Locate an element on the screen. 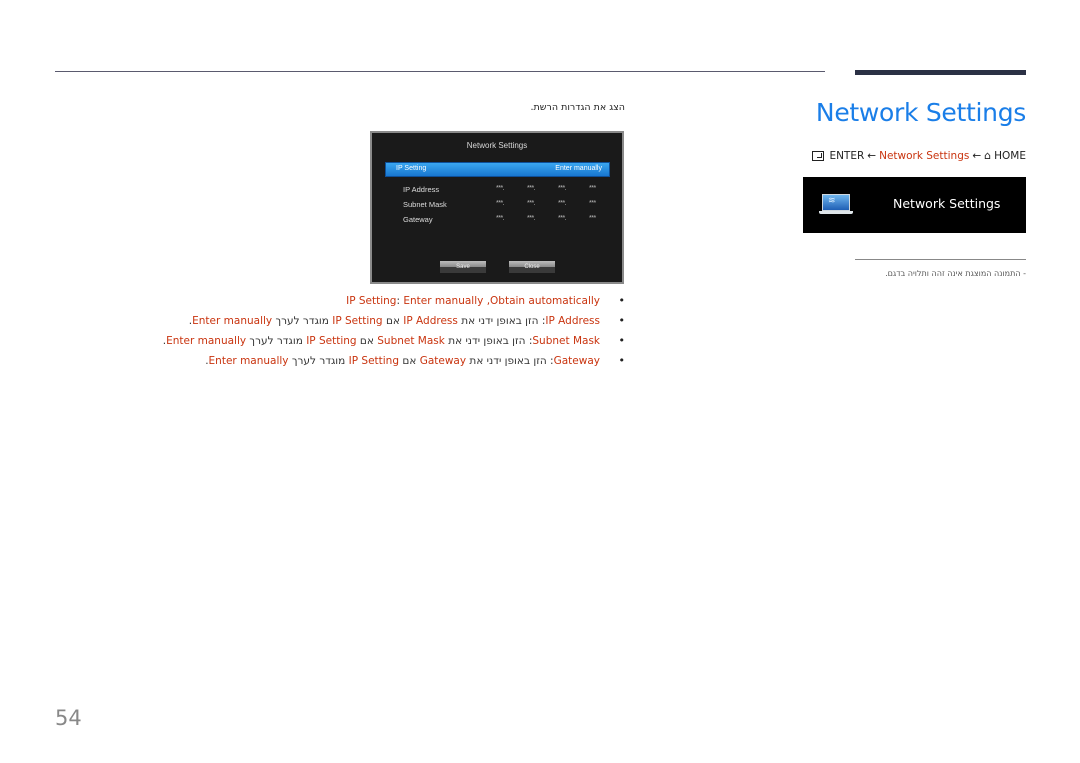  note-divider is located at coordinates (940, 259).